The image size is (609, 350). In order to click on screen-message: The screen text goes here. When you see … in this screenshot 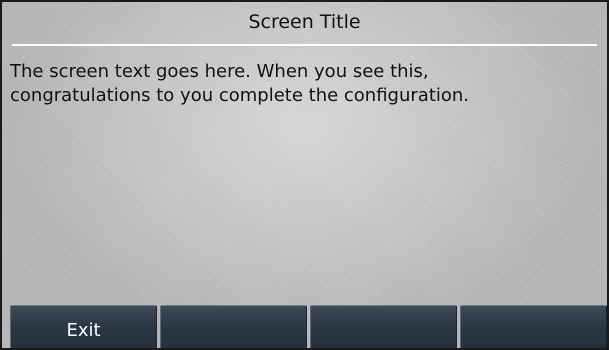, I will do `click(305, 84)`.